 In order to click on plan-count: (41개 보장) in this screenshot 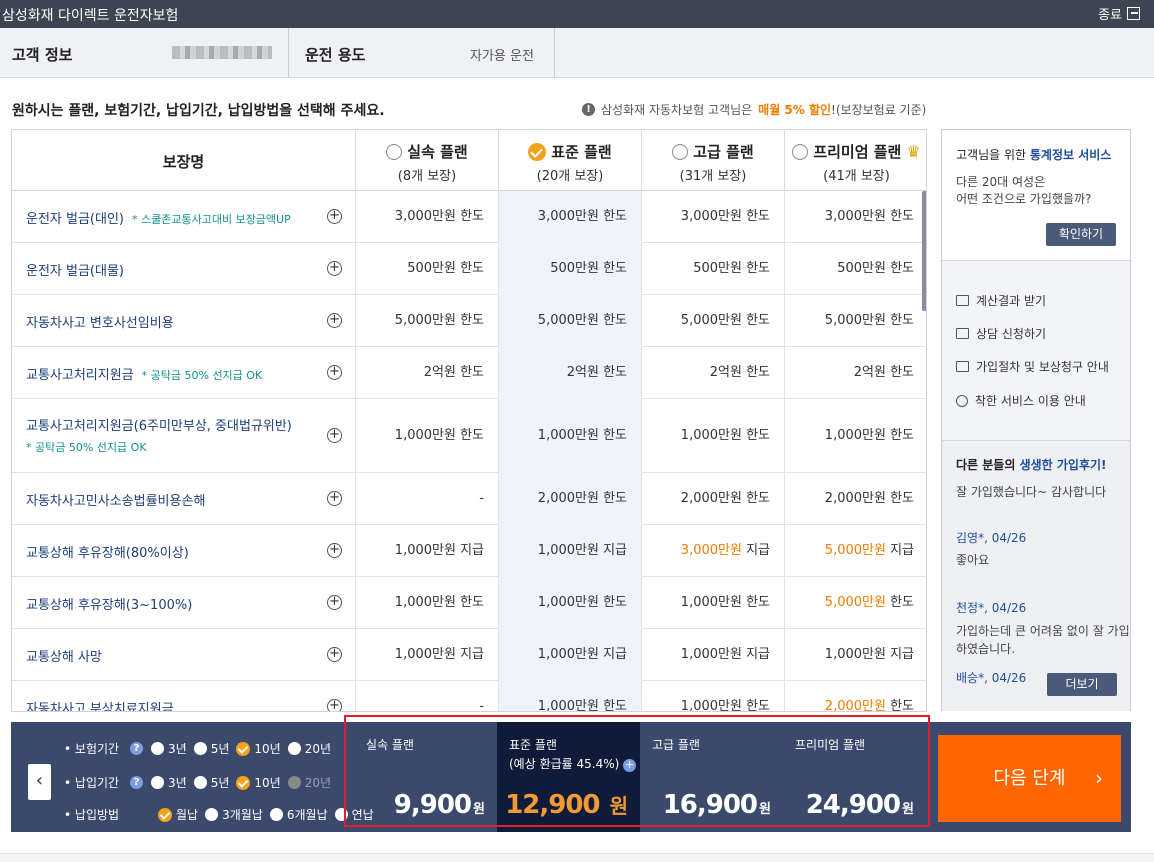, I will do `click(856, 176)`.